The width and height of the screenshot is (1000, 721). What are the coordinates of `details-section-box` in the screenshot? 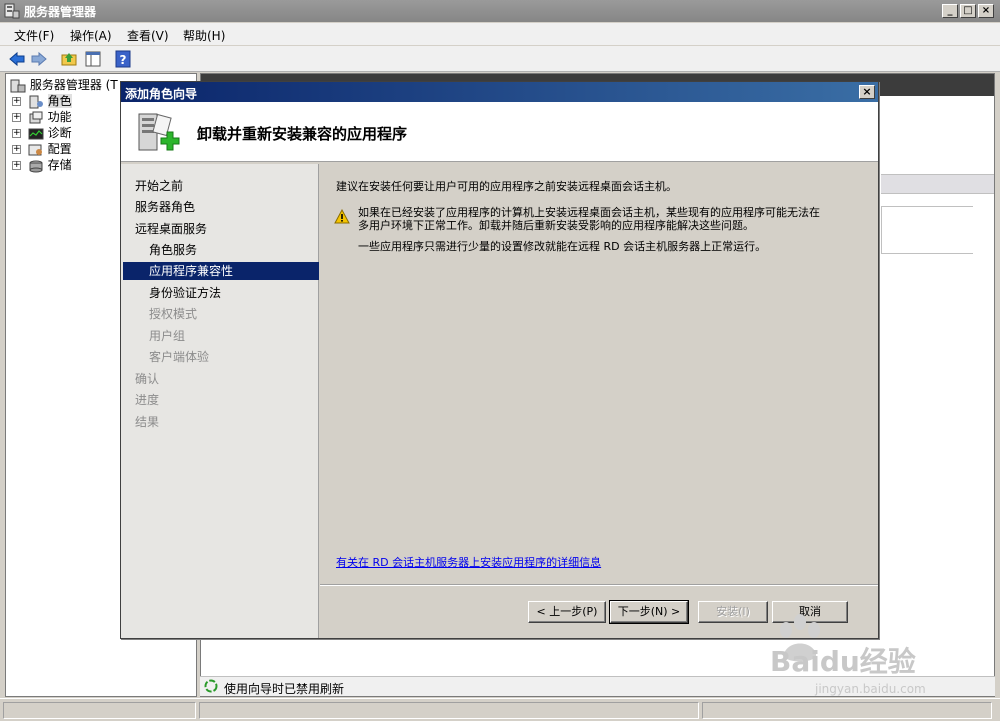 It's located at (927, 230).